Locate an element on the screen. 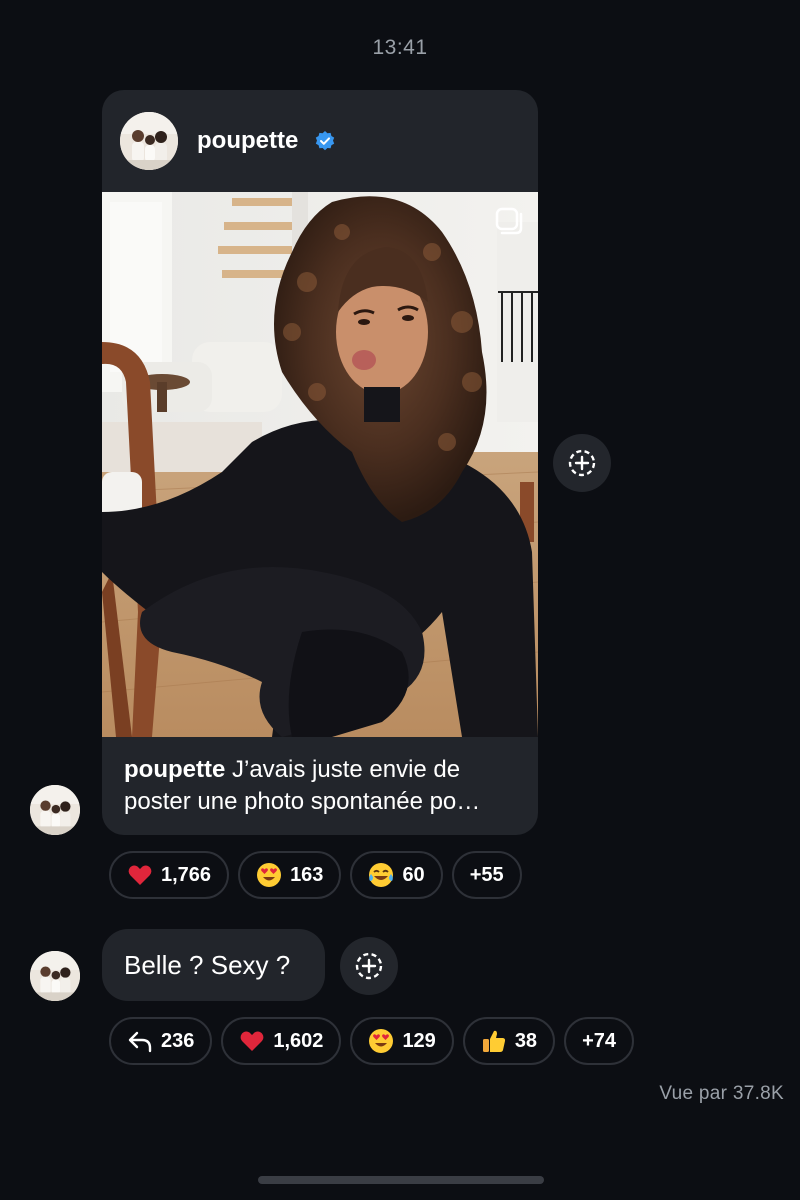  reaction-more: +55 is located at coordinates (486, 875).